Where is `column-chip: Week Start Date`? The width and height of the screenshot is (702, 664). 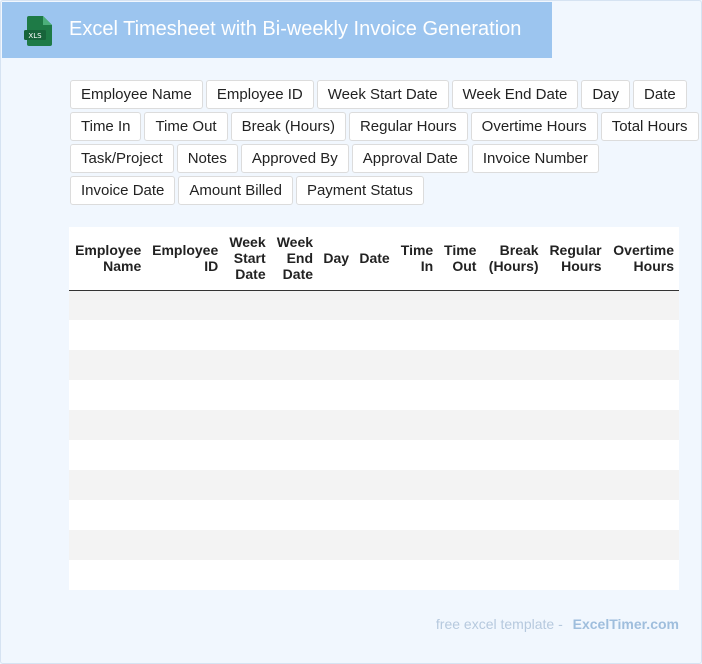 column-chip: Week Start Date is located at coordinates (382, 94).